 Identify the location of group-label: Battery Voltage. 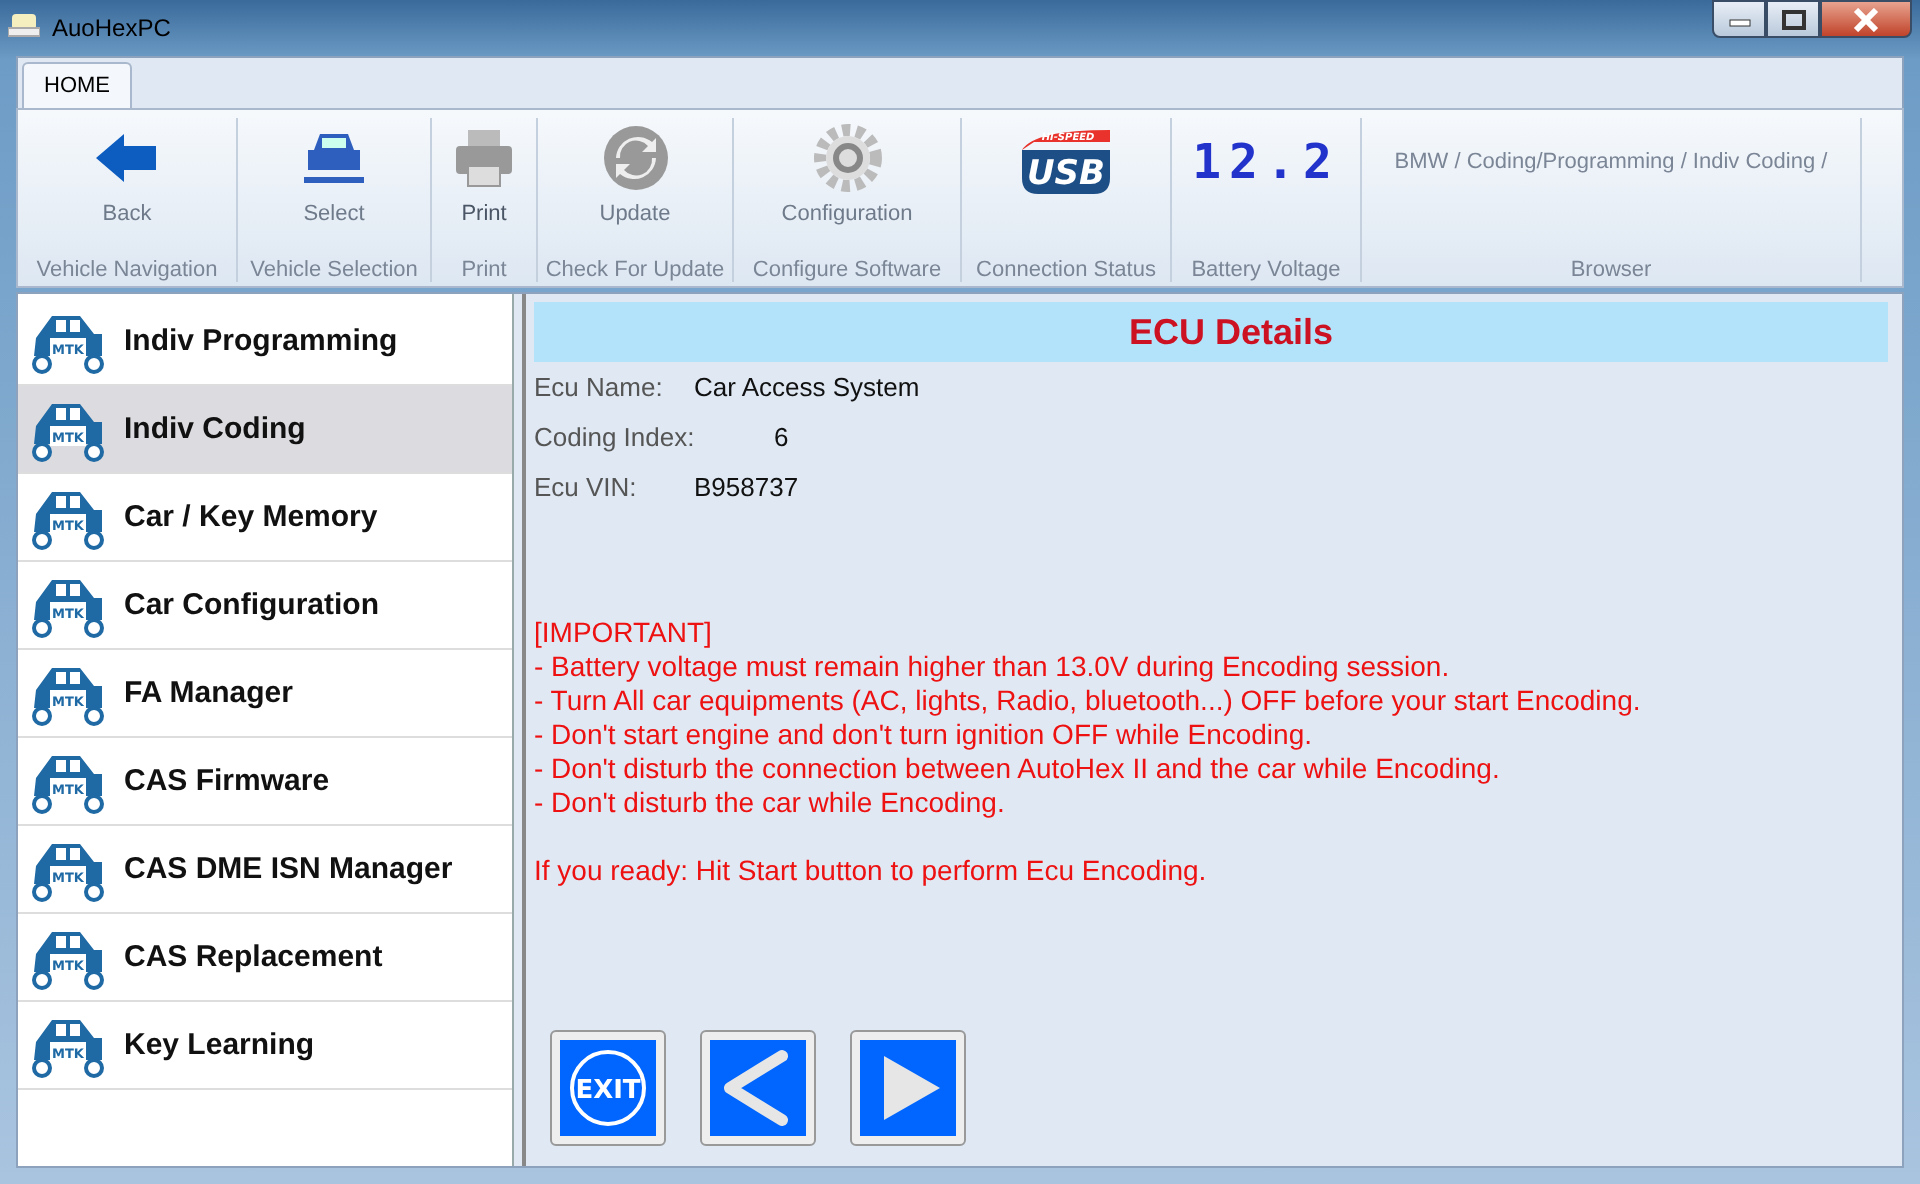
(1266, 270).